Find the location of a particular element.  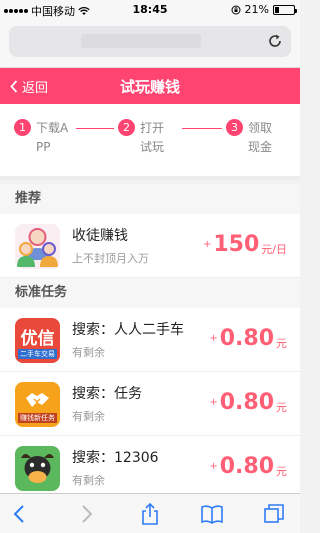

task-name: 搜索：12306 is located at coordinates (115, 458).